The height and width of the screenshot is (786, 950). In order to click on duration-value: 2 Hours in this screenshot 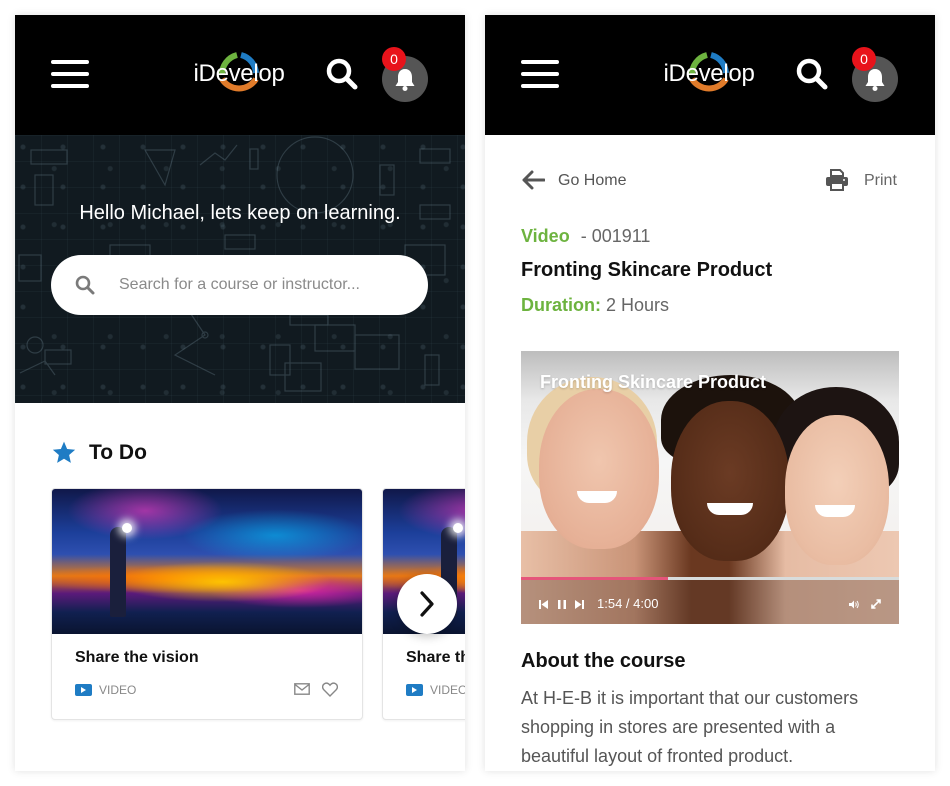, I will do `click(638, 305)`.